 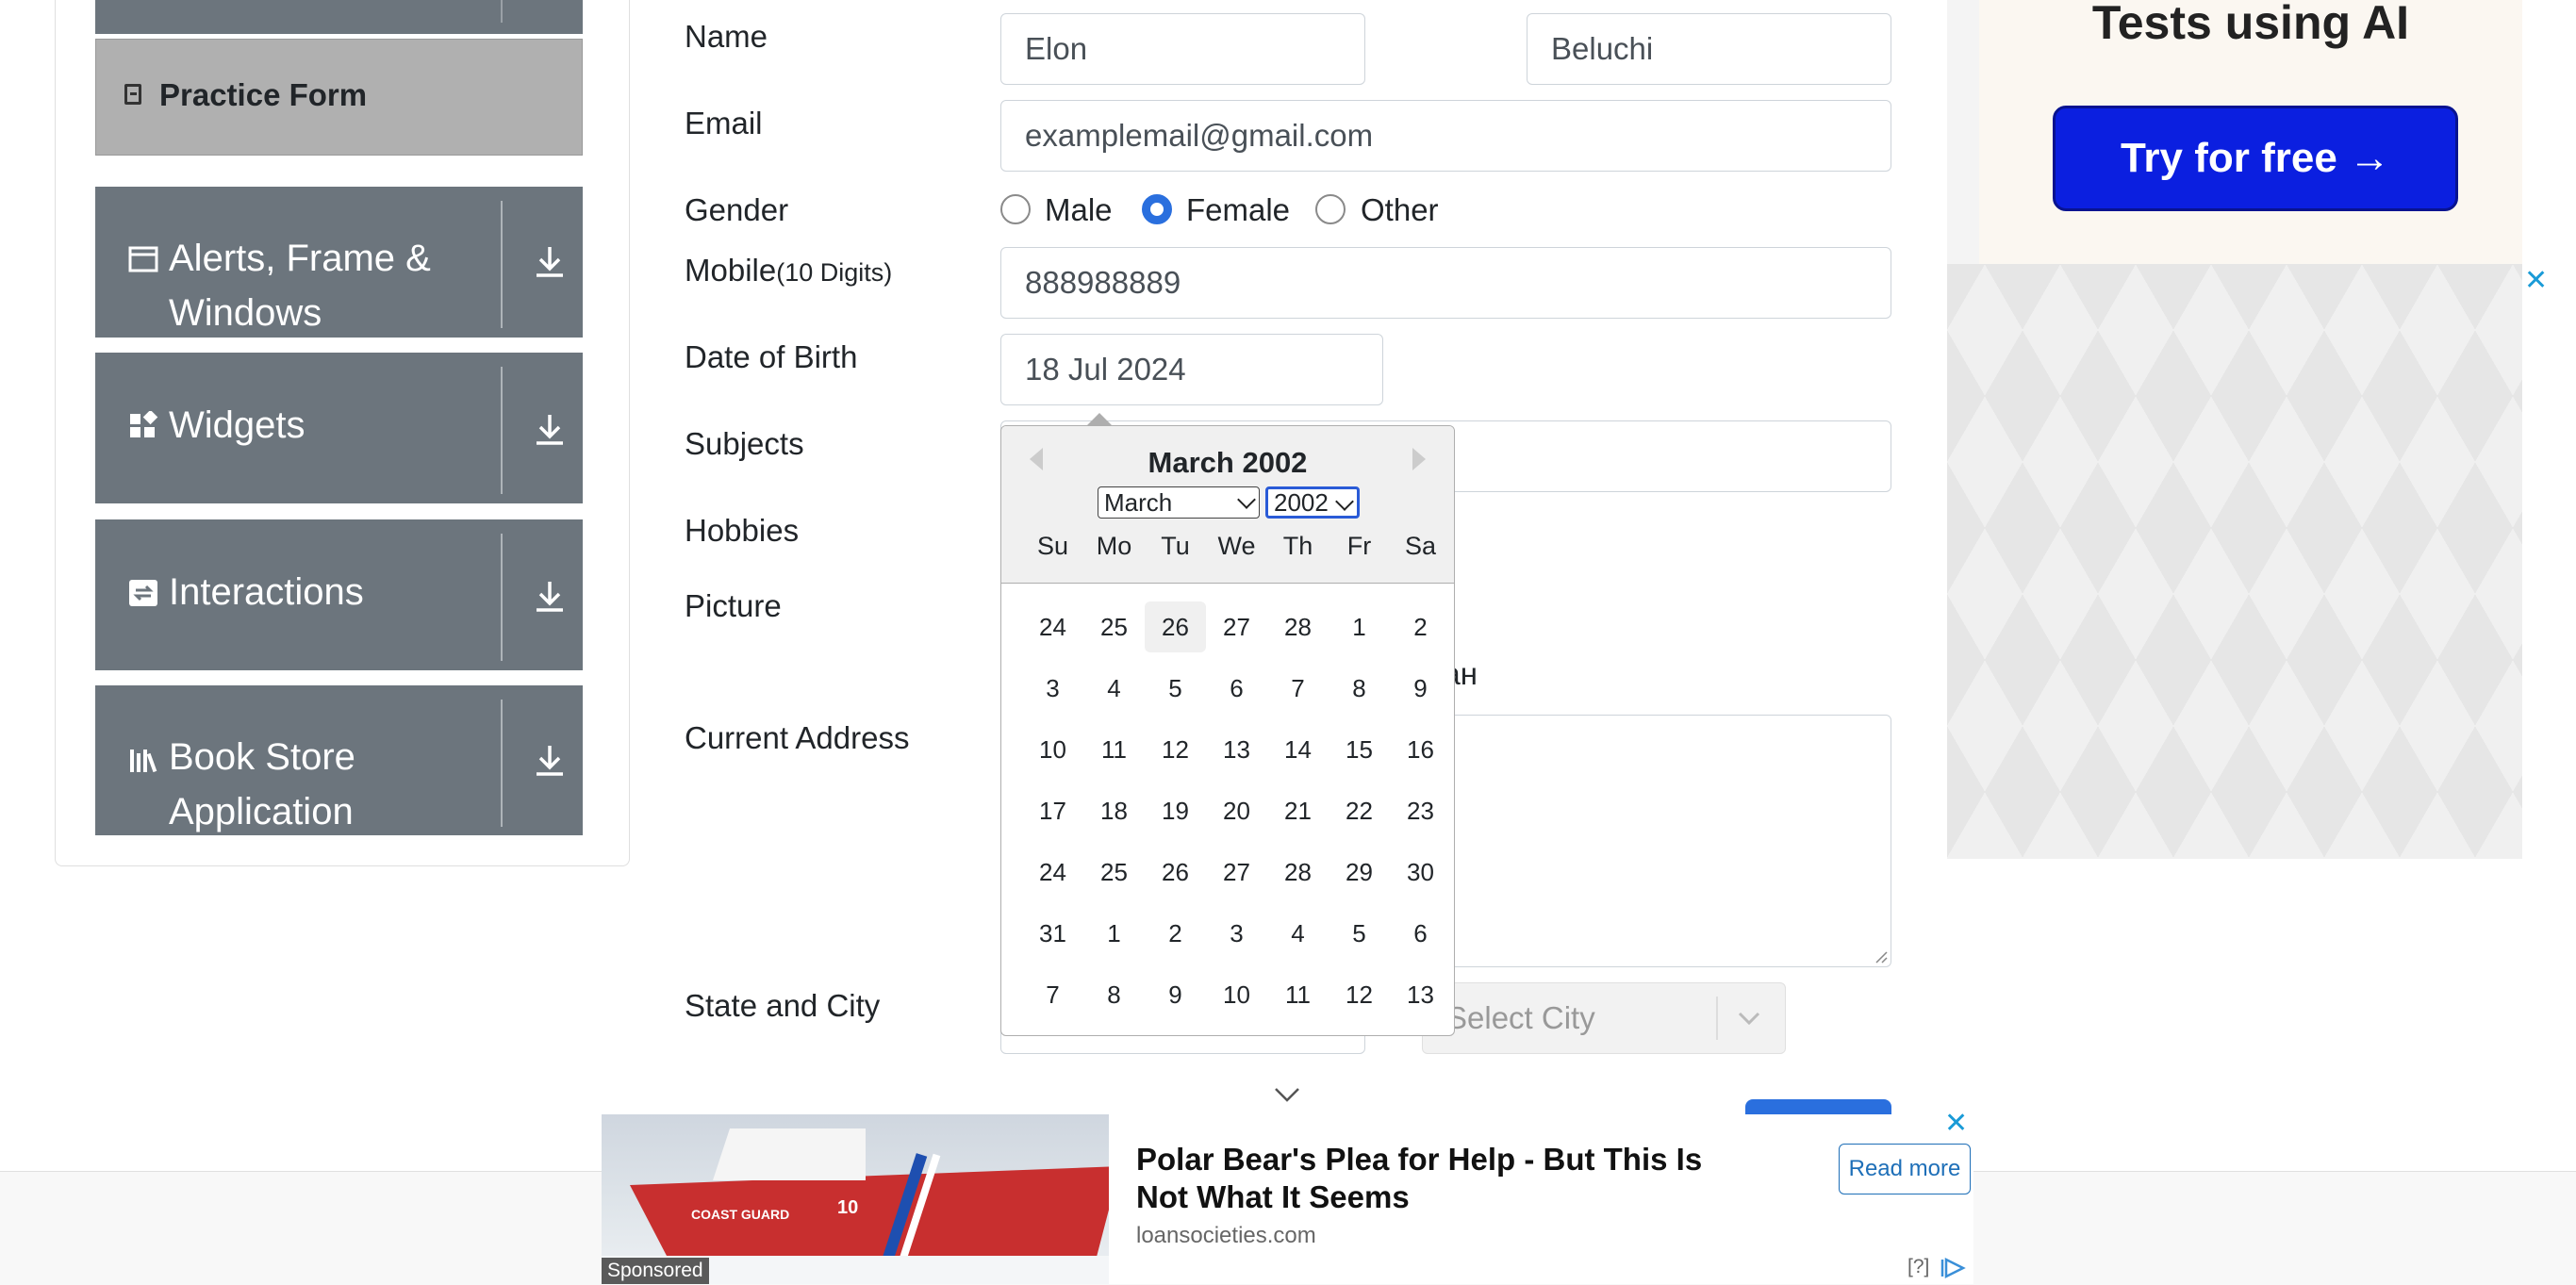 What do you see at coordinates (1445, 283) in the screenshot?
I see `mobile-input: 888988889` at bounding box center [1445, 283].